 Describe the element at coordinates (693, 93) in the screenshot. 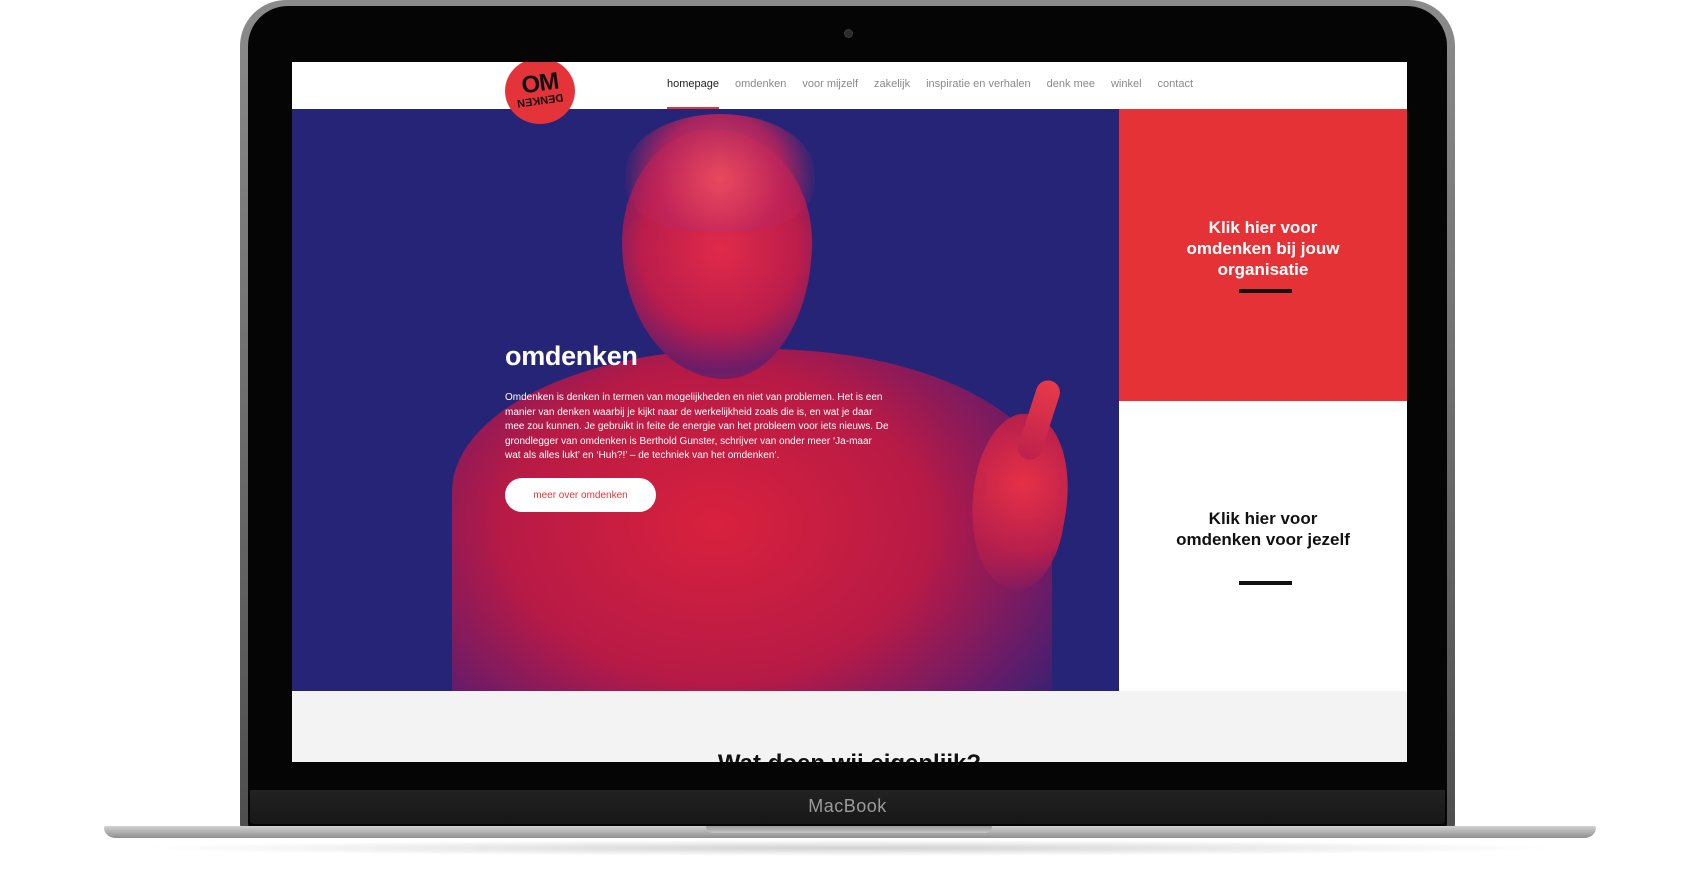

I see `nav-item-homepage: homepage` at that location.